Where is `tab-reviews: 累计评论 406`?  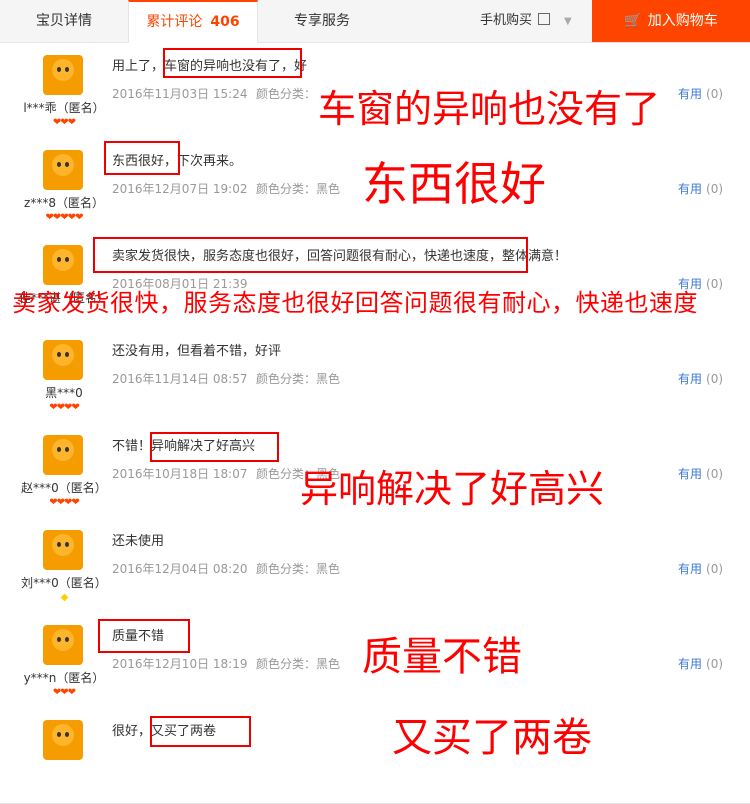
tab-reviews: 累计评论 406 is located at coordinates (193, 21).